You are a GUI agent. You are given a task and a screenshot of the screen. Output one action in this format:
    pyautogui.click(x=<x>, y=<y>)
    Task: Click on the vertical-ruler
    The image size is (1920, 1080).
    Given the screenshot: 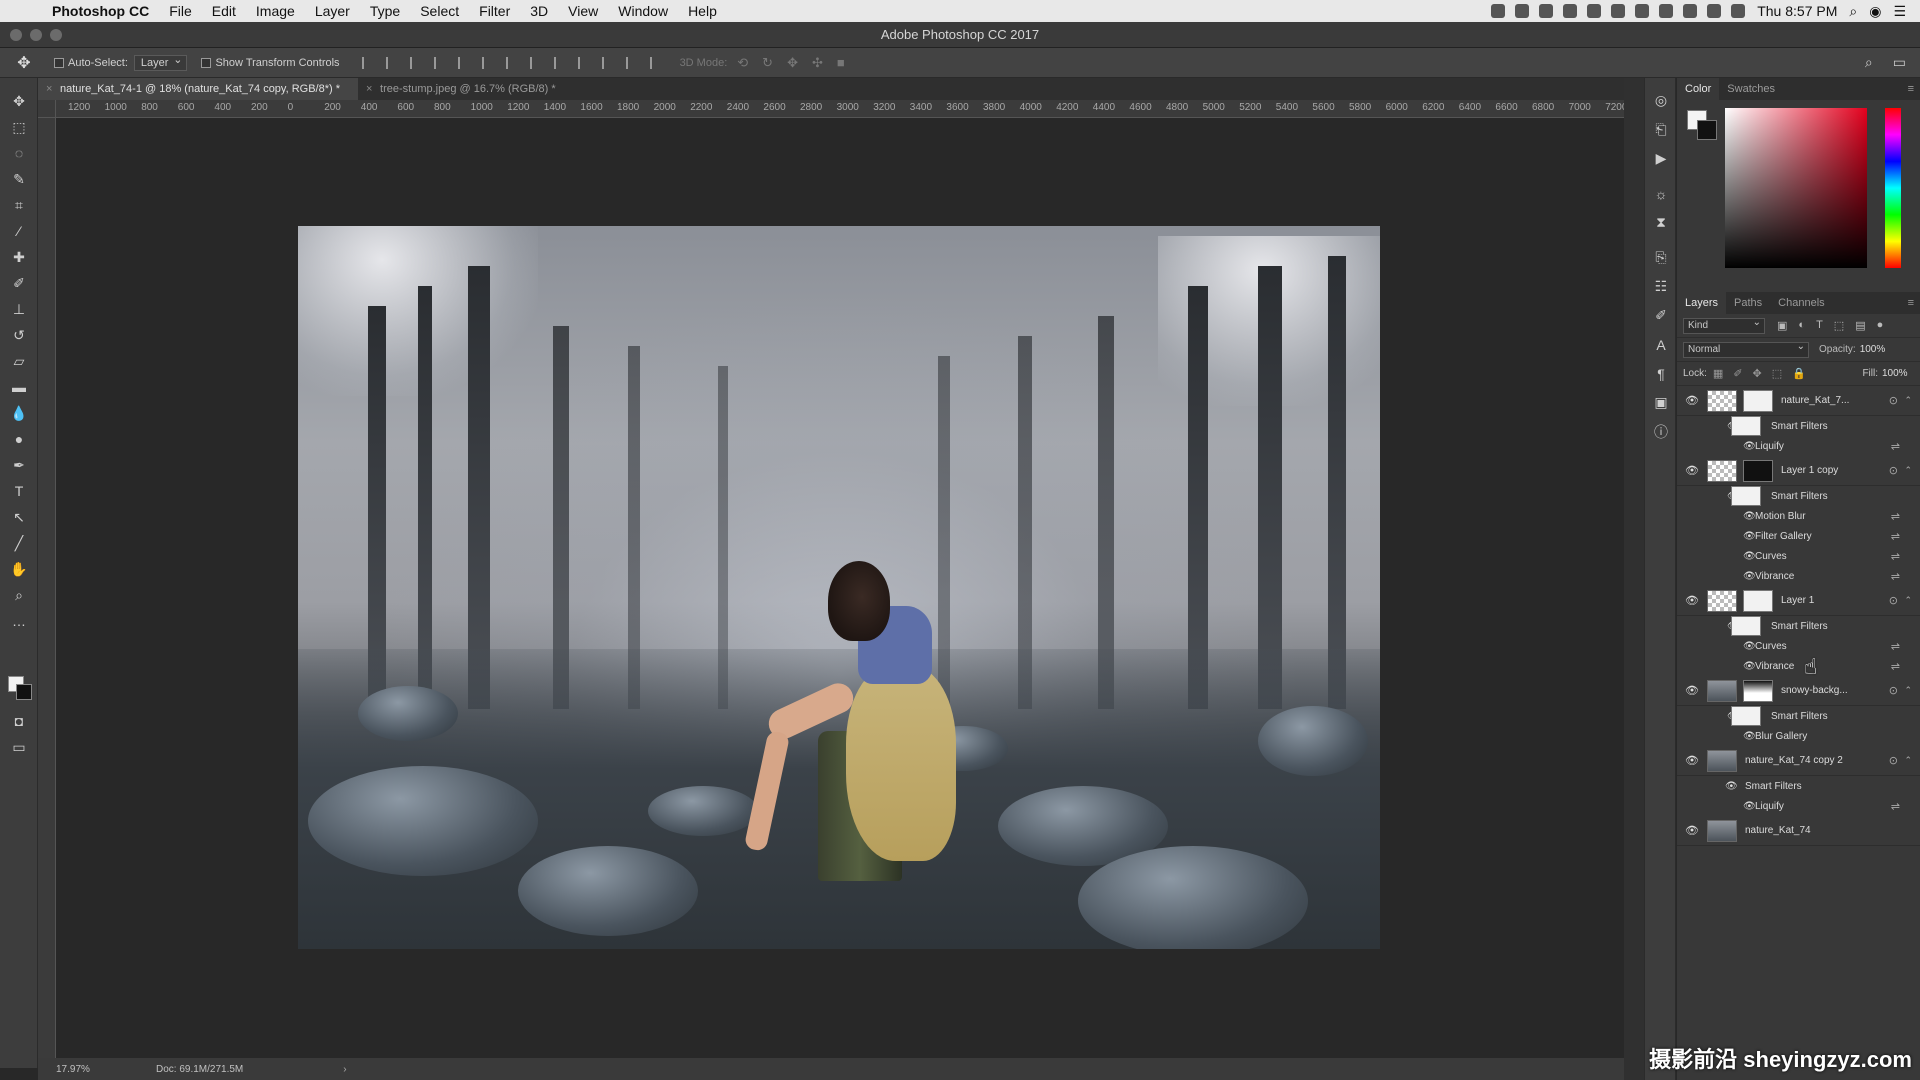 What is the action you would take?
    pyautogui.click(x=47, y=588)
    